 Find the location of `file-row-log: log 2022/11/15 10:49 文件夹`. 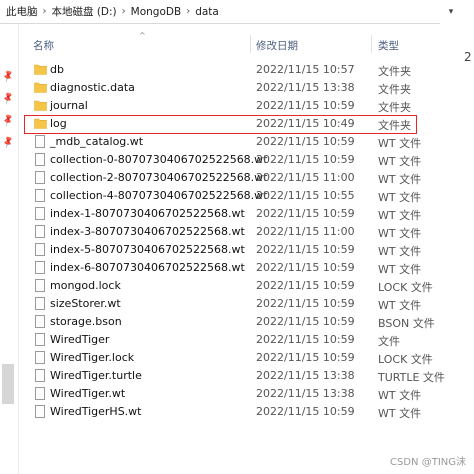

file-row-log: log 2022/11/15 10:49 文件夹 is located at coordinates (244, 124).